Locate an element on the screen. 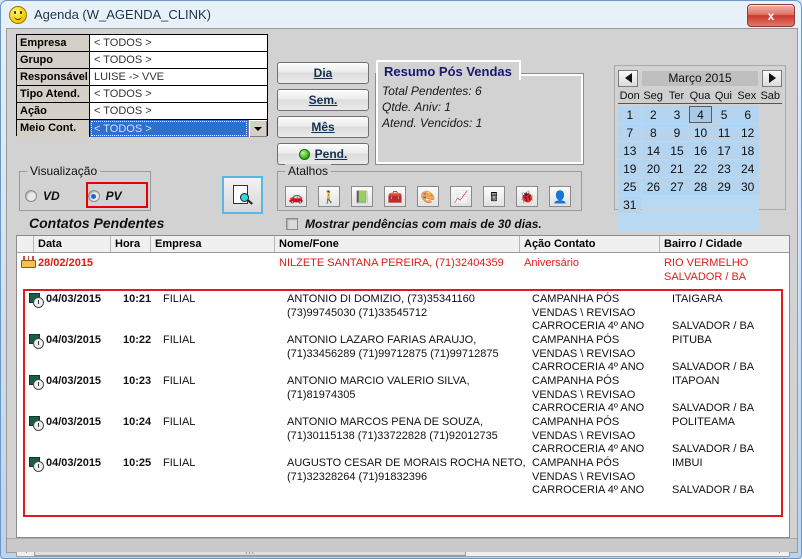 The image size is (802, 559). calendar-day-9: 9 is located at coordinates (677, 132).